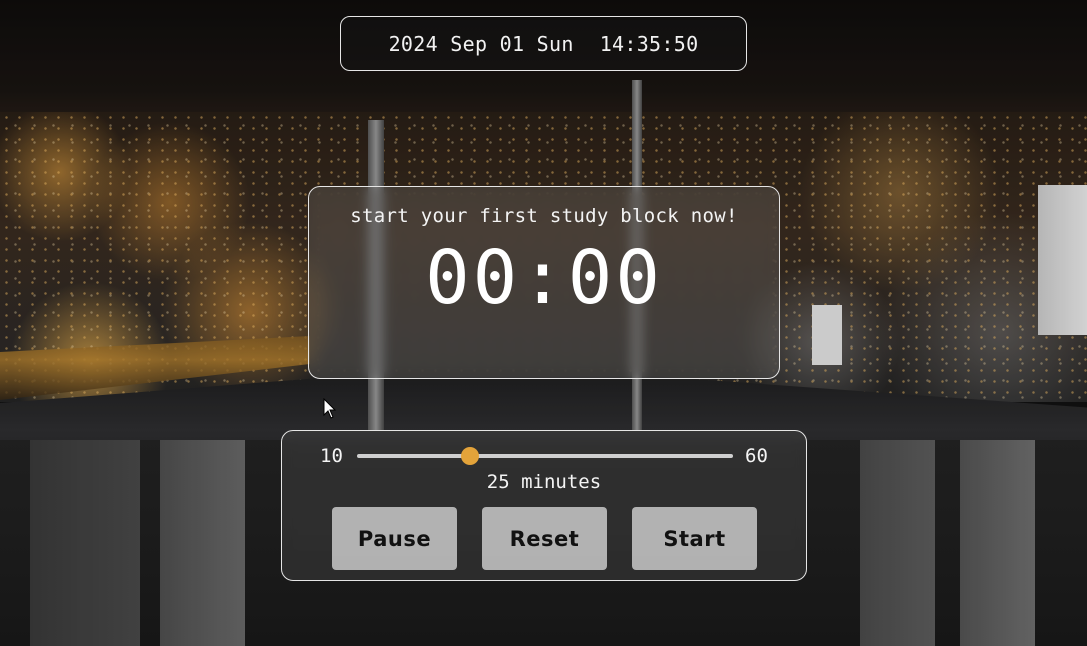 This screenshot has height=646, width=1087. I want to click on duration-slider-row: 10 60, so click(544, 456).